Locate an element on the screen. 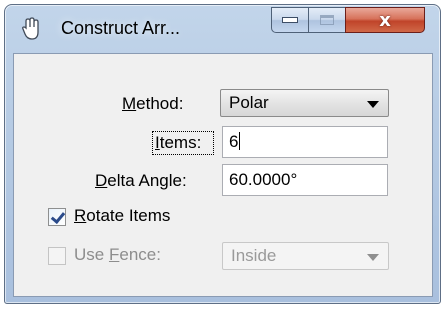  rotate-items-checkbox is located at coordinates (57, 217).